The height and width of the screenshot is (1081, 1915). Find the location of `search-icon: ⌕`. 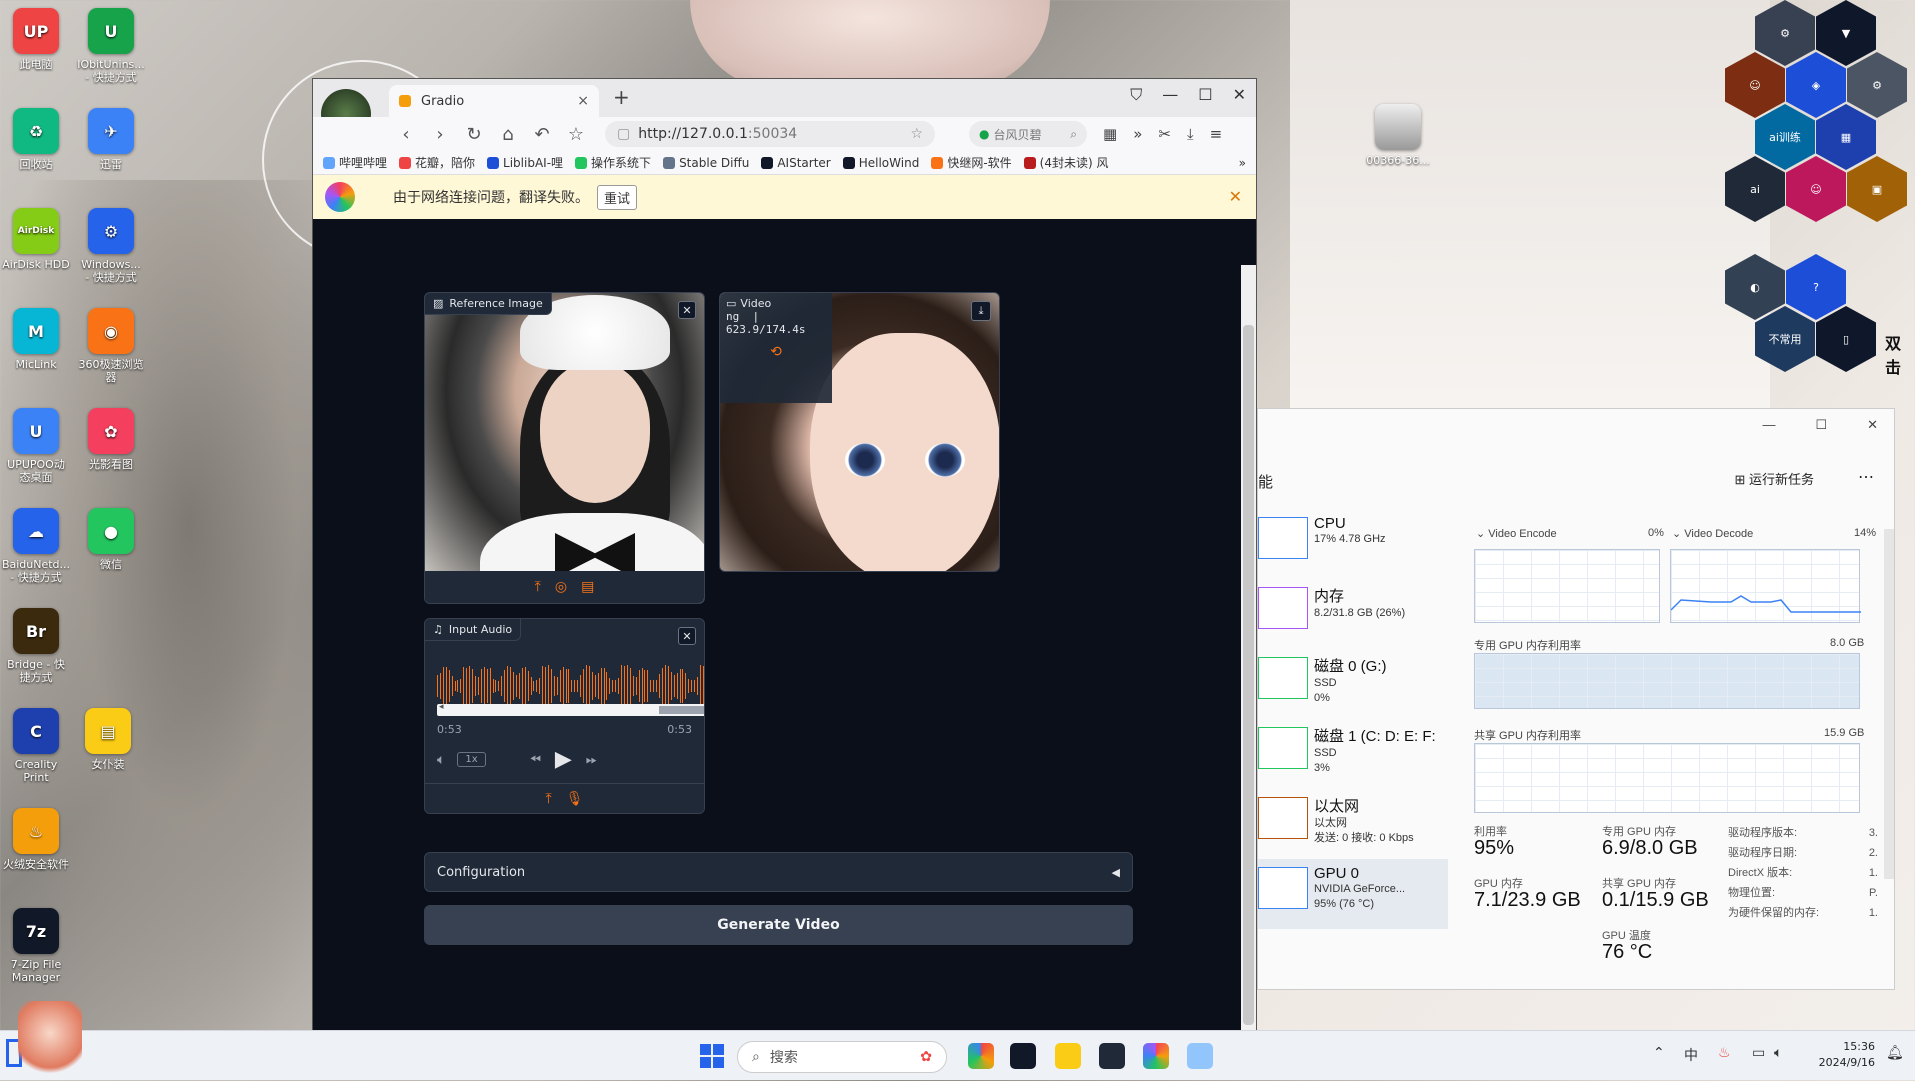

search-icon: ⌕ is located at coordinates (1073, 134).